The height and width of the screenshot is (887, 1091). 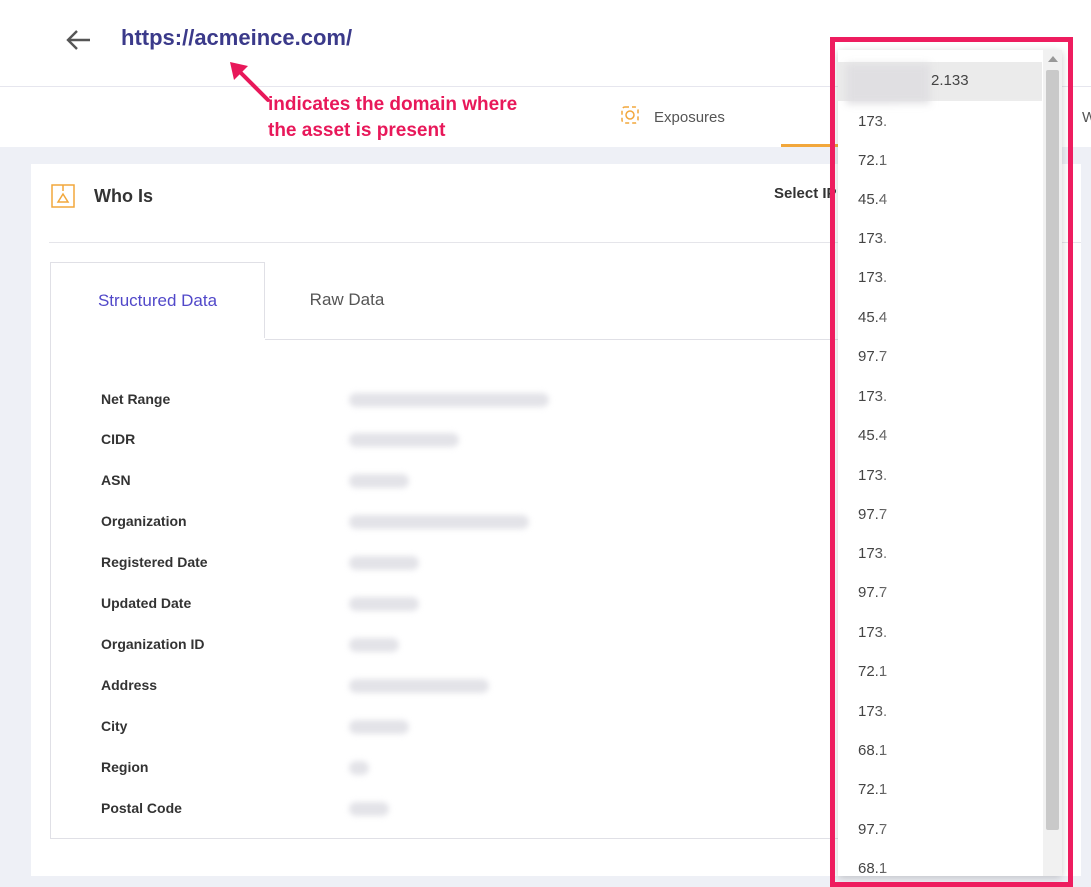 I want to click on tab-exposures: Exposures, so click(x=672, y=117).